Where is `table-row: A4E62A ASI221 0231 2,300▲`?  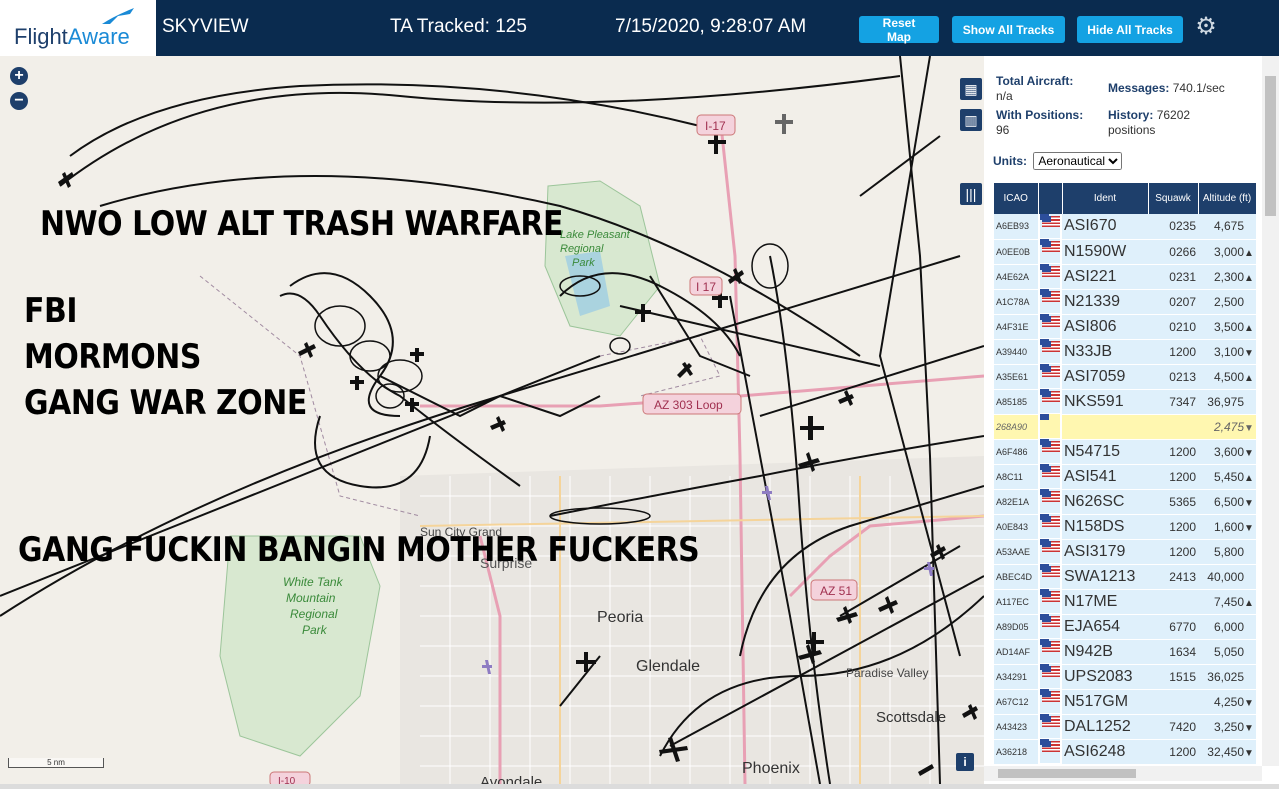 table-row: A4E62A ASI221 0231 2,300▲ is located at coordinates (1125, 277).